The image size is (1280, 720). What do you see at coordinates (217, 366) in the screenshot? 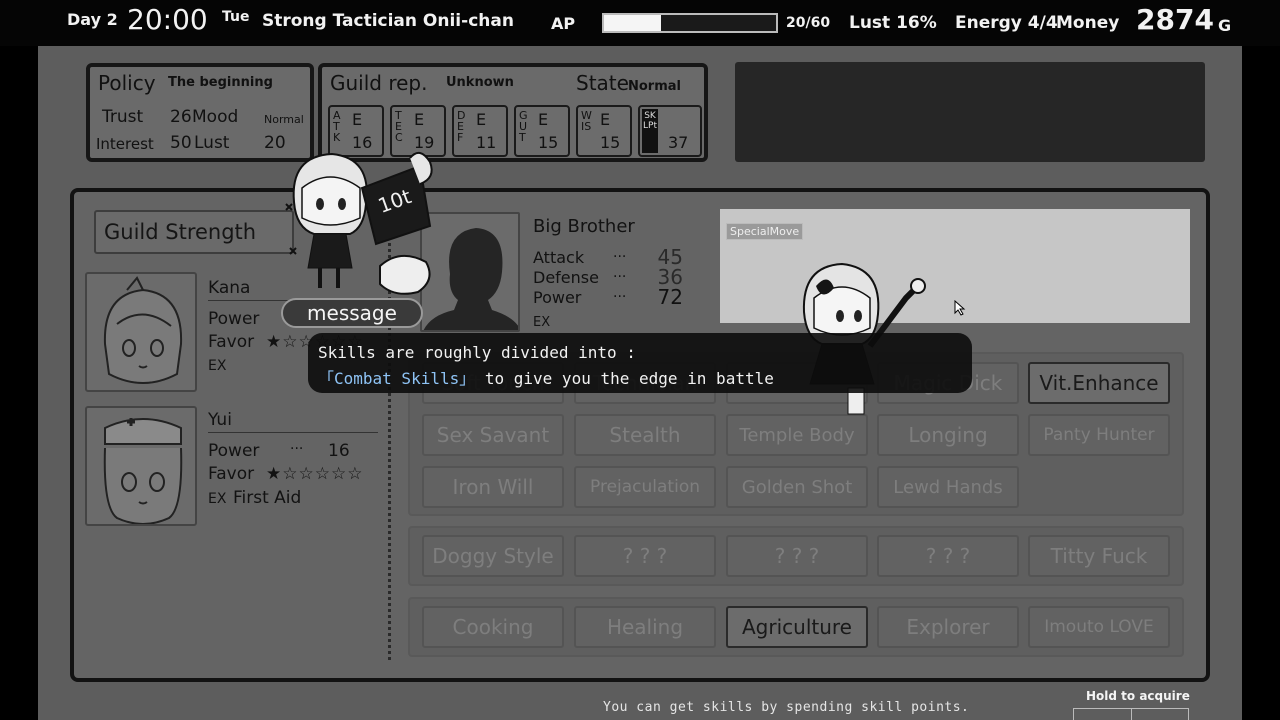
I see `kana-ex-label: EX` at bounding box center [217, 366].